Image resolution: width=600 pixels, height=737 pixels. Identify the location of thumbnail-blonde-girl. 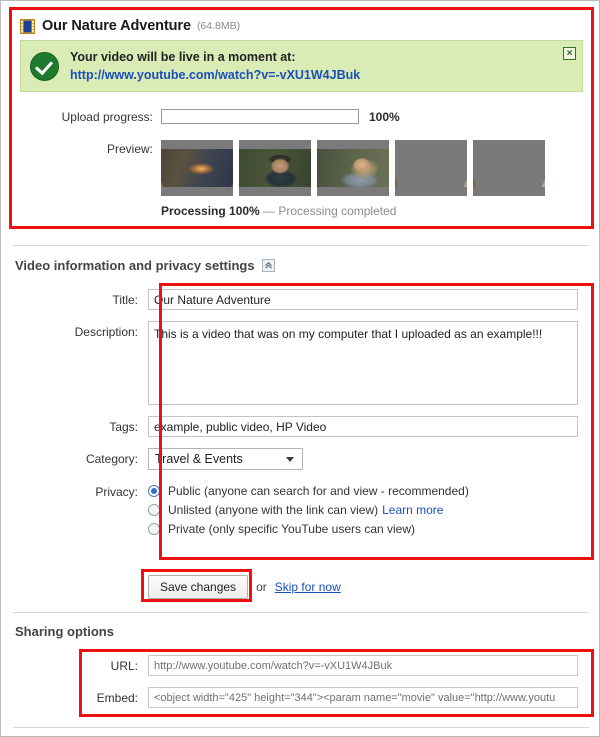
(353, 168).